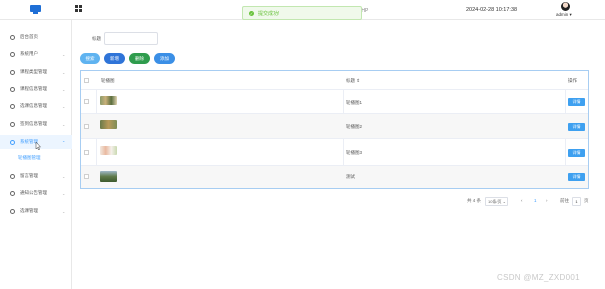  I want to click on avatar, so click(565, 6).